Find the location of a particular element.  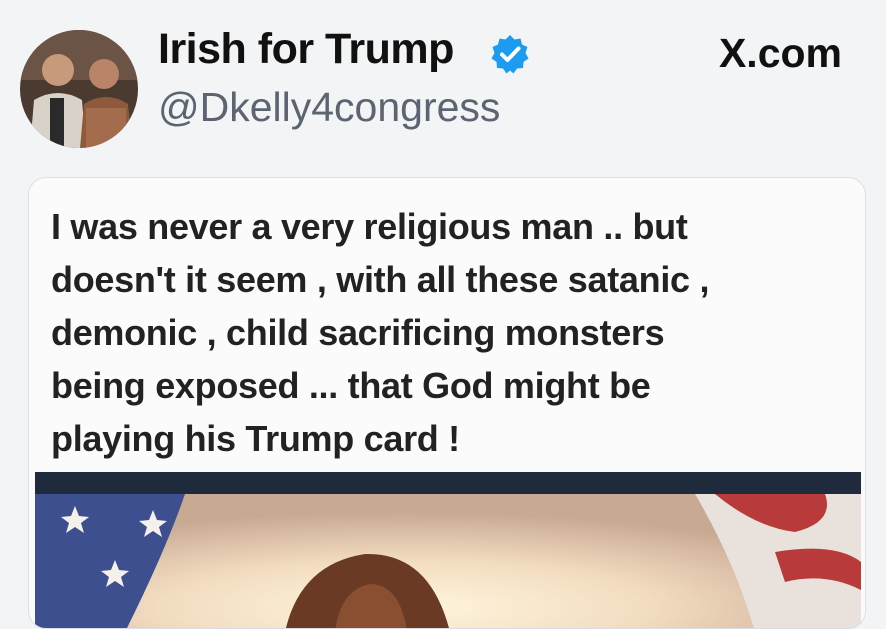

user-handle: @Dkelly4congress is located at coordinates (329, 107).